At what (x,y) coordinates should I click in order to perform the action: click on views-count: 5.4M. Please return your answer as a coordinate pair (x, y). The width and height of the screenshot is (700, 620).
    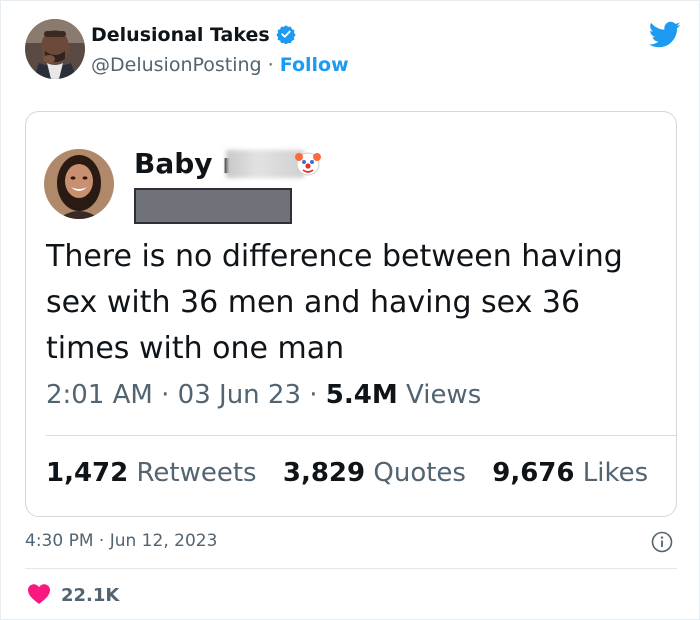
    Looking at the image, I should click on (361, 395).